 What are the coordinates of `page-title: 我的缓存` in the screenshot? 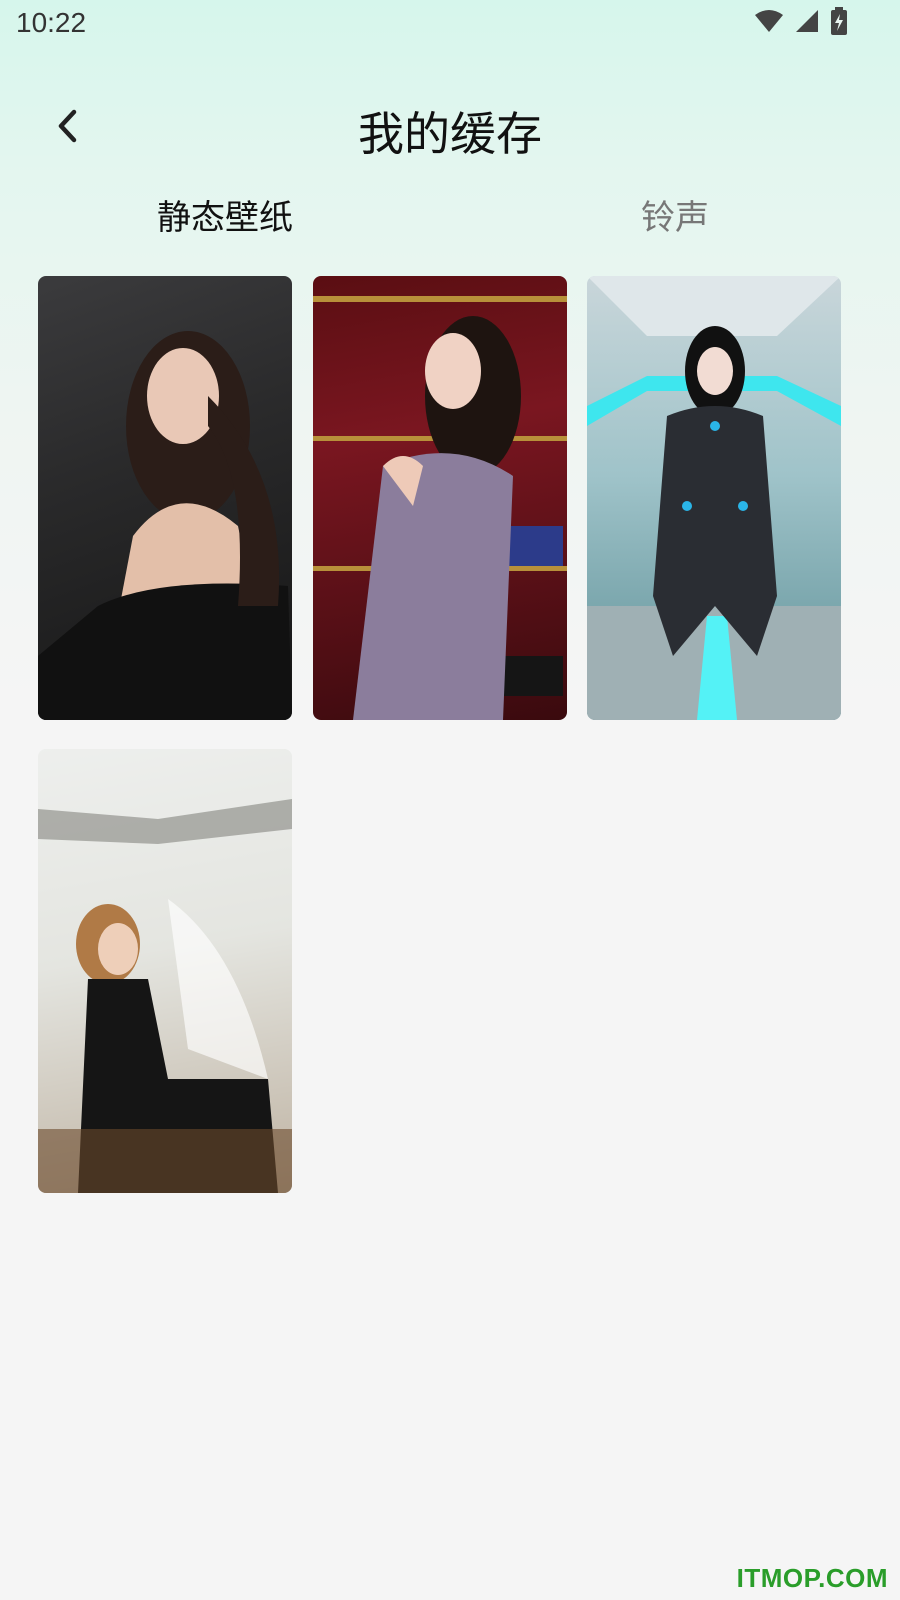 It's located at (450, 134).